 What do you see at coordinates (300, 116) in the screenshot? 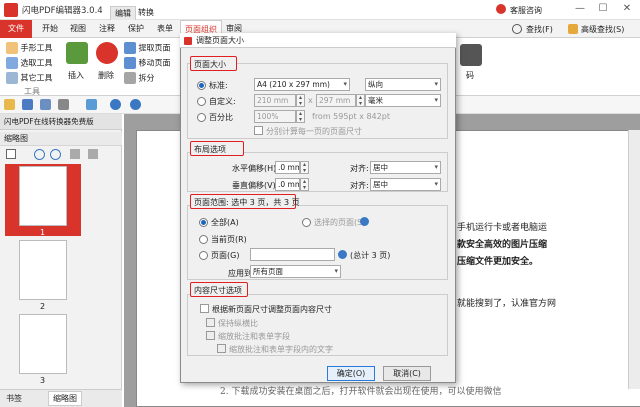
I see `percent-spinner: ▴ ▾` at bounding box center [300, 116].